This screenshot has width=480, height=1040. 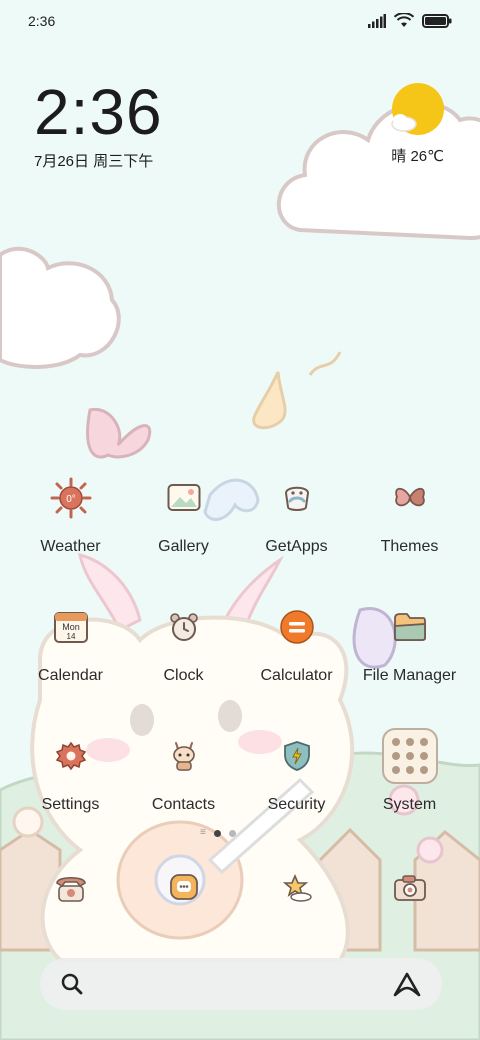 I want to click on app-label: Calculator, so click(x=296, y=675).